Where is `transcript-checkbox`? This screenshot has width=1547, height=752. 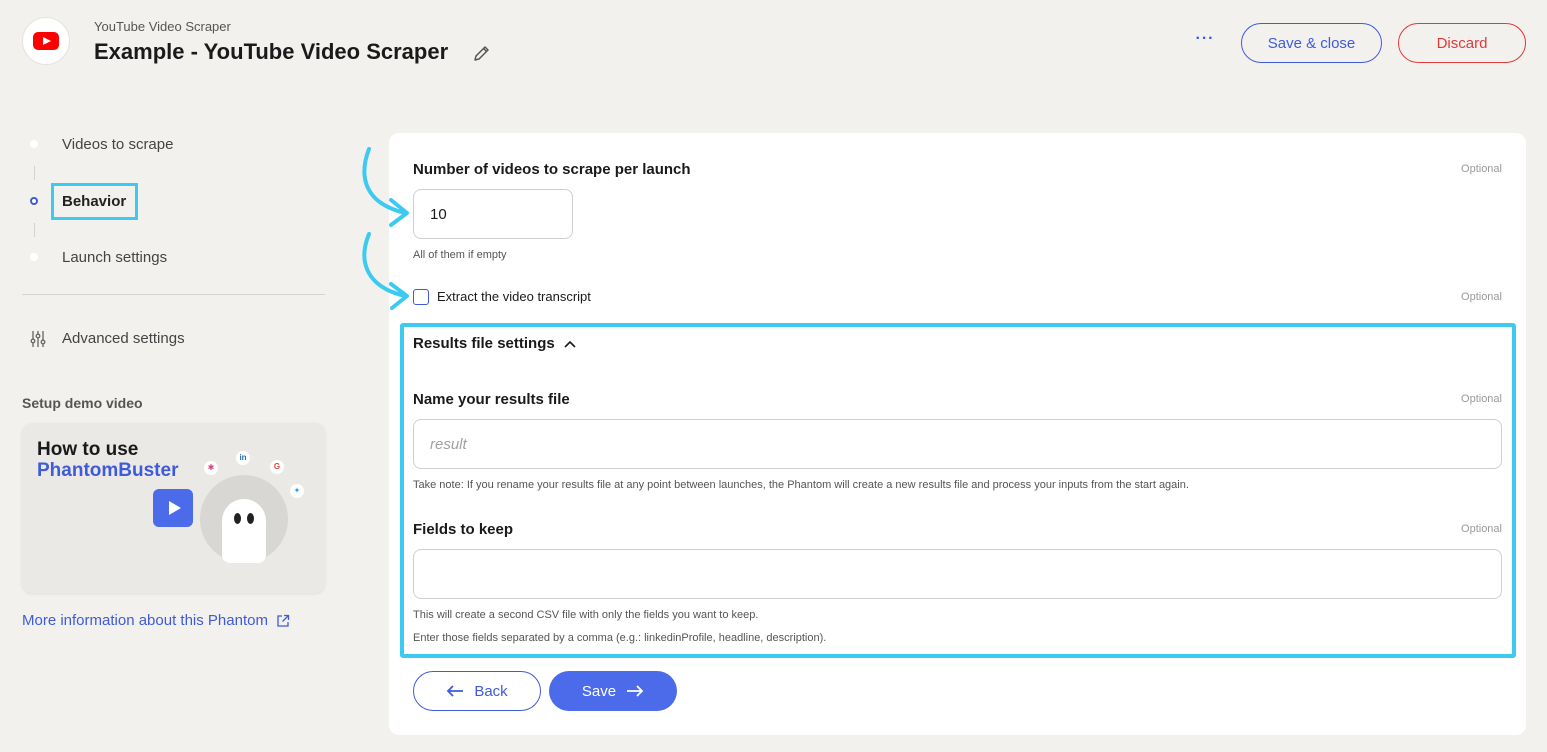 transcript-checkbox is located at coordinates (421, 297).